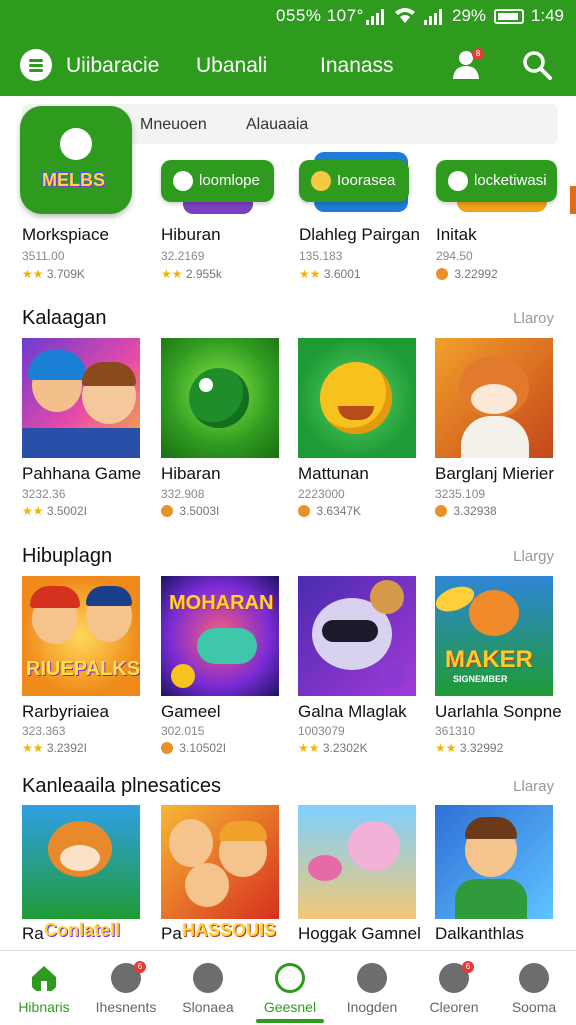 The image size is (576, 1025). What do you see at coordinates (330, 274) in the screenshot?
I see `card-rating: ★★ 3.6001` at bounding box center [330, 274].